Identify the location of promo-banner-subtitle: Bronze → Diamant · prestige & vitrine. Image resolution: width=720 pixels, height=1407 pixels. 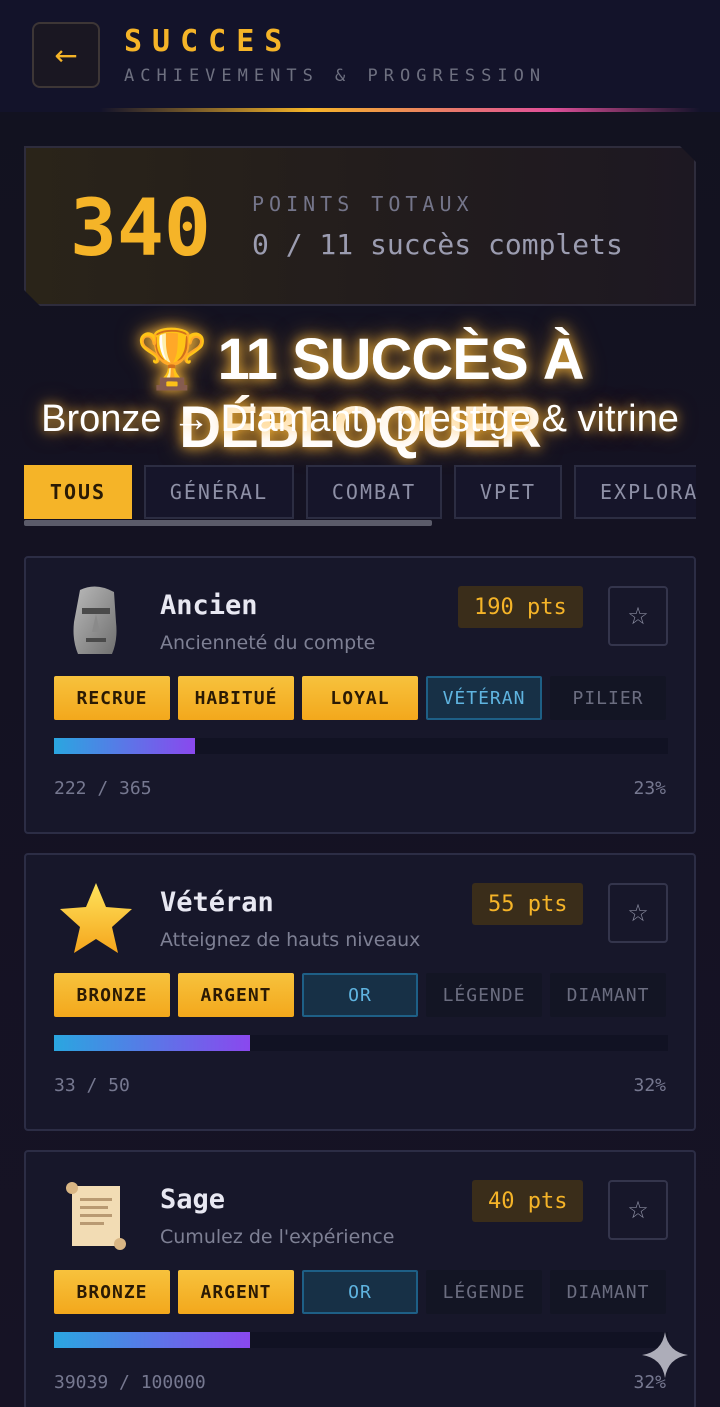
(360, 419).